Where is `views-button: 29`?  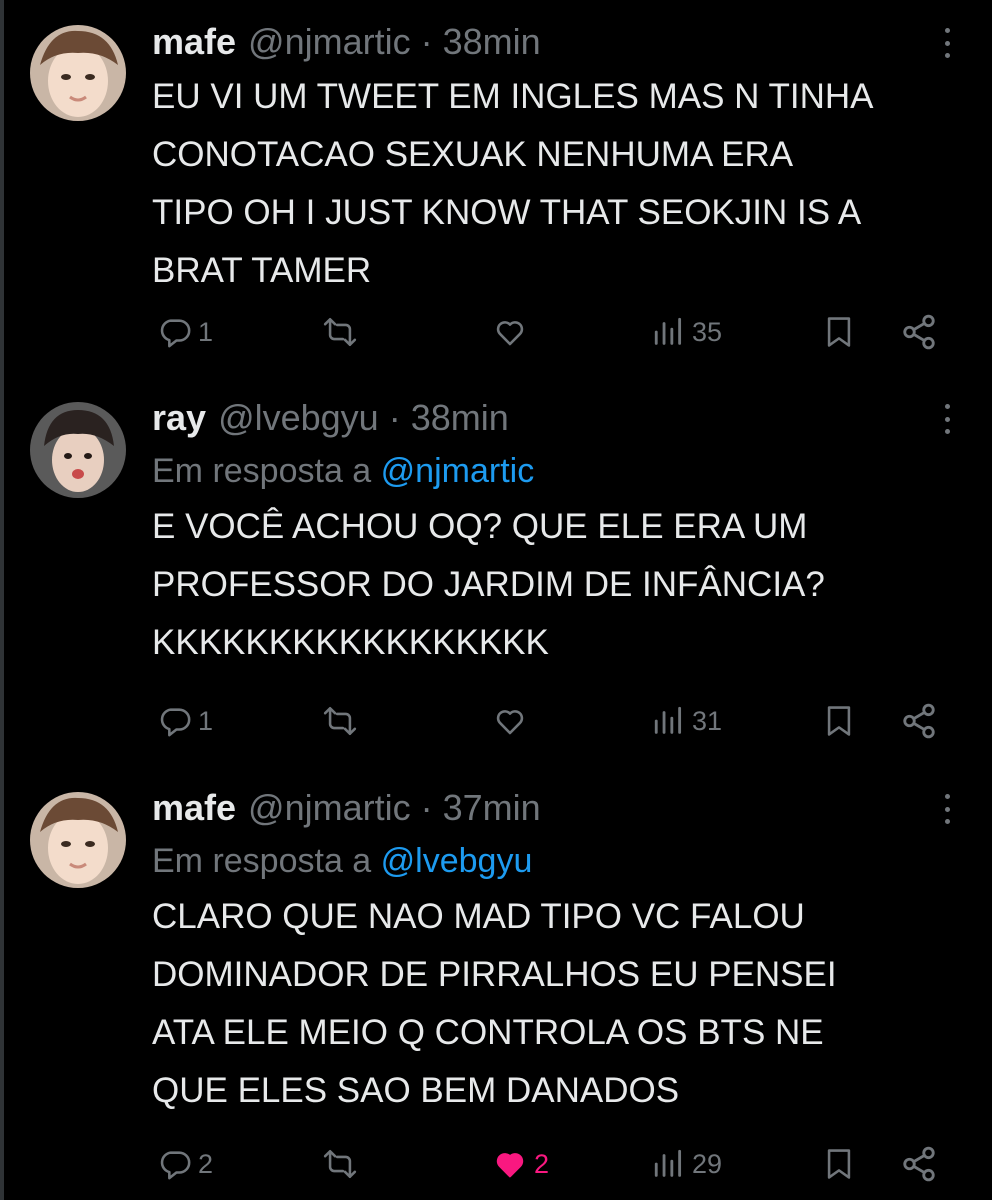 views-button: 29 is located at coordinates (687, 1164).